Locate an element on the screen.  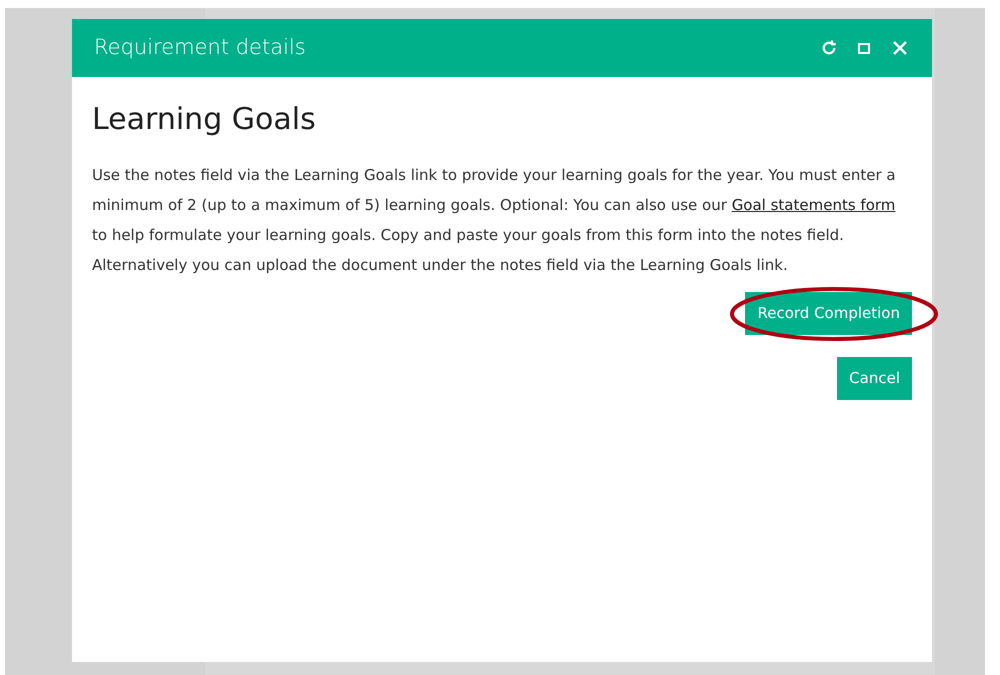
maximize-icon is located at coordinates (864, 48).